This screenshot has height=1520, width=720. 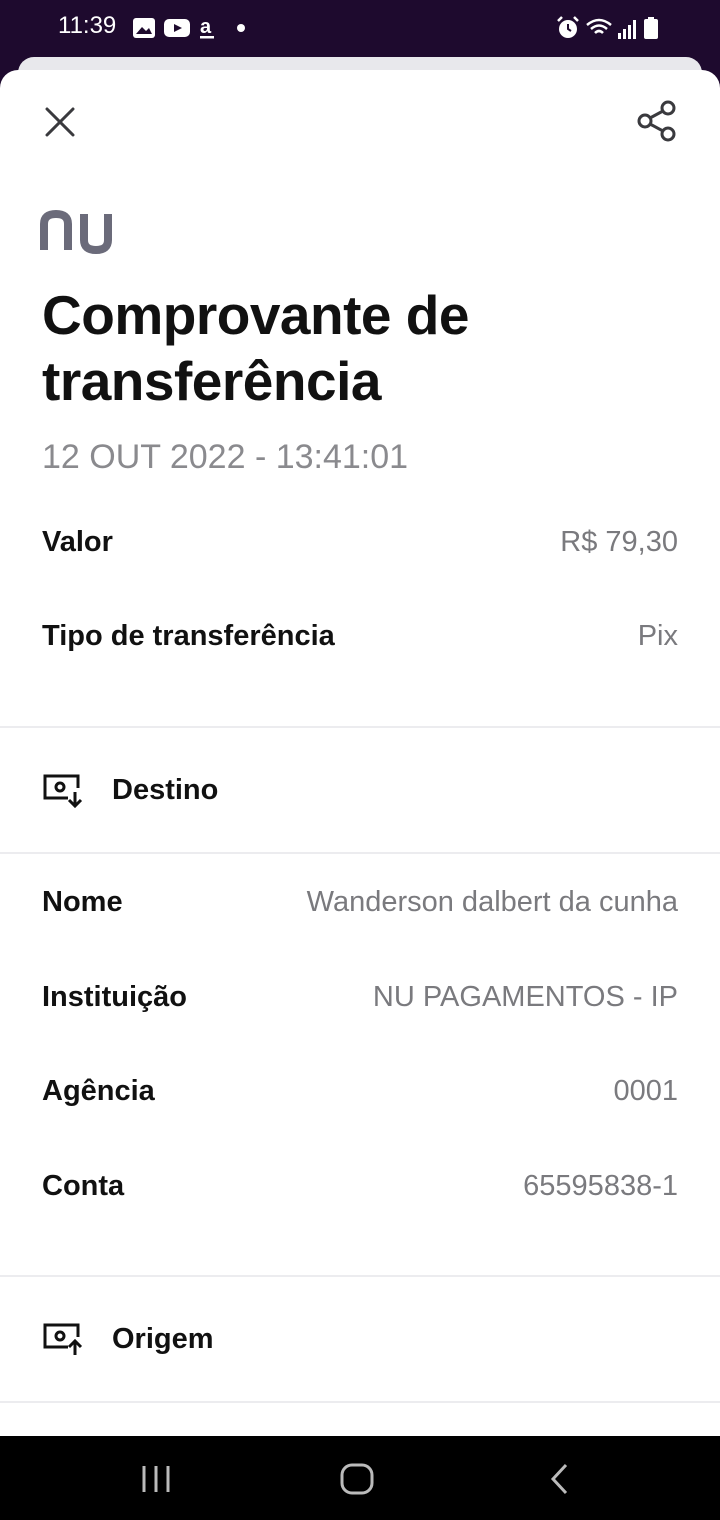 What do you see at coordinates (492, 901) in the screenshot?
I see `row-value: Wanderson dalbert da cunha` at bounding box center [492, 901].